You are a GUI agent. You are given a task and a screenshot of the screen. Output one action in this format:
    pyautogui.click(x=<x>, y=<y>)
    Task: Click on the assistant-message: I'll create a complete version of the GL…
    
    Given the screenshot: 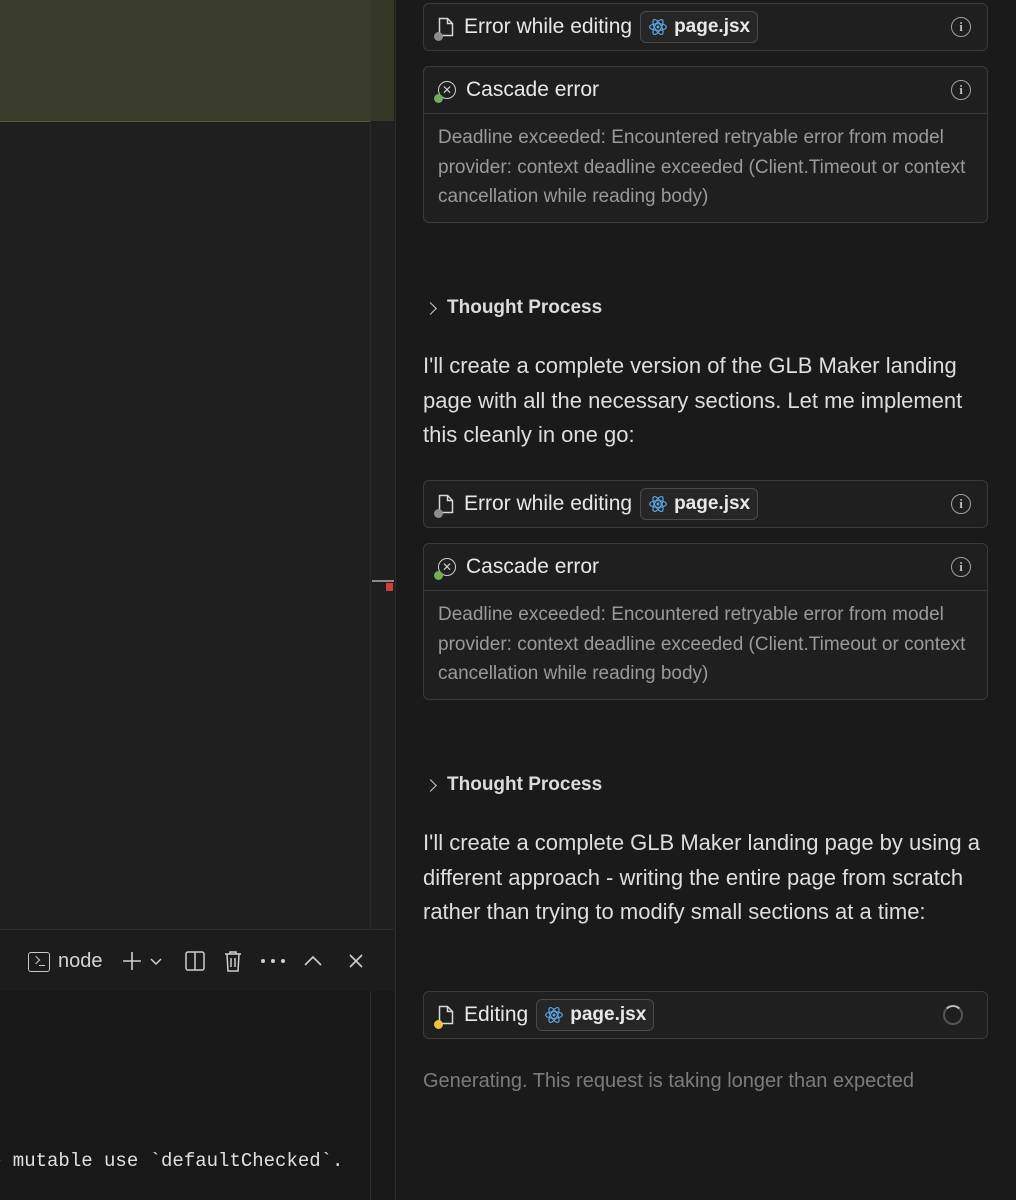 What is the action you would take?
    pyautogui.click(x=693, y=400)
    